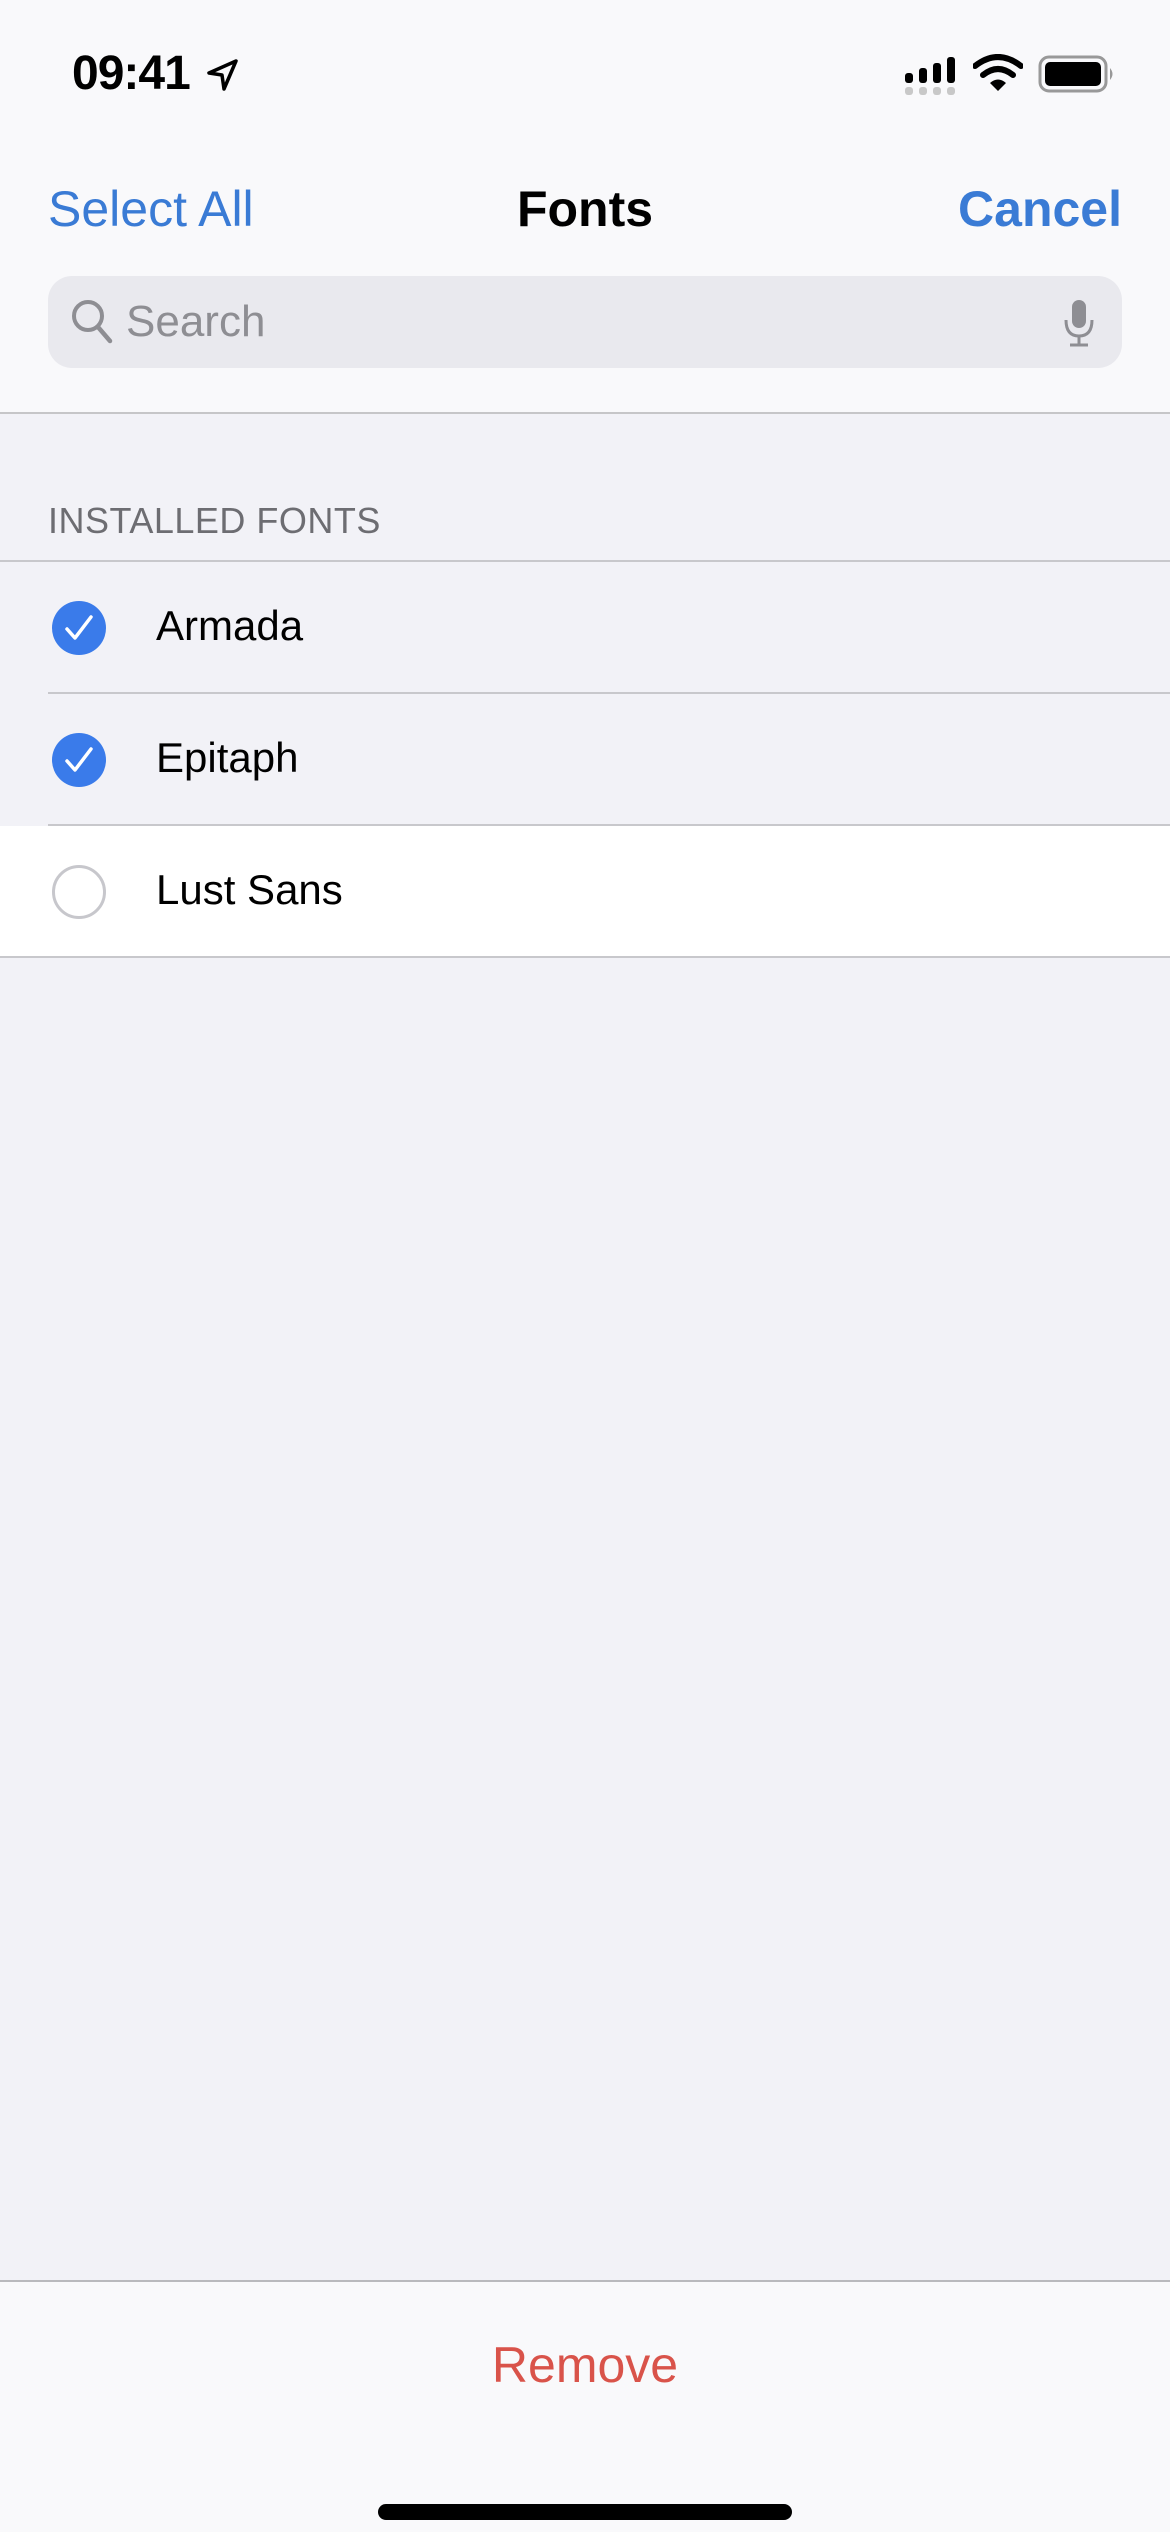  Describe the element at coordinates (230, 625) in the screenshot. I see `font-name: Armada` at that location.